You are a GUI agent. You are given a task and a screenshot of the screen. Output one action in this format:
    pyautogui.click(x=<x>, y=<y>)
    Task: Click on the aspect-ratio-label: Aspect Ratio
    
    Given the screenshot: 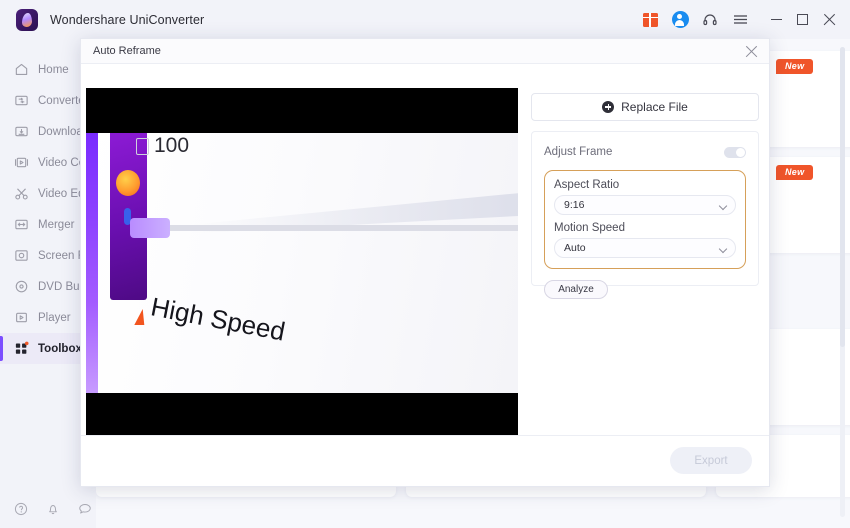 What is the action you would take?
    pyautogui.click(x=587, y=185)
    